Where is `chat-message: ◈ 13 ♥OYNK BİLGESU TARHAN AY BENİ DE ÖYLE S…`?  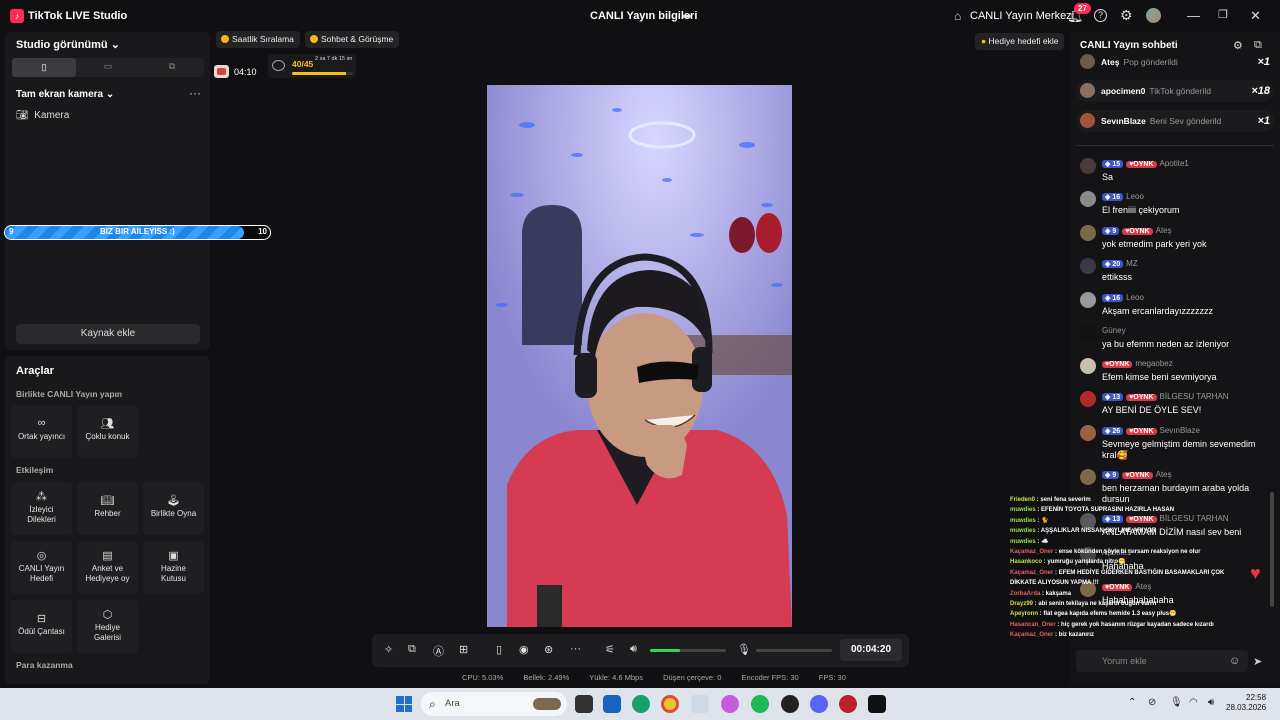
chat-message: ◈ 13 ♥OYNK BİLGESU TARHAN AY BENİ DE ÖYLE S… is located at coordinates (1170, 405).